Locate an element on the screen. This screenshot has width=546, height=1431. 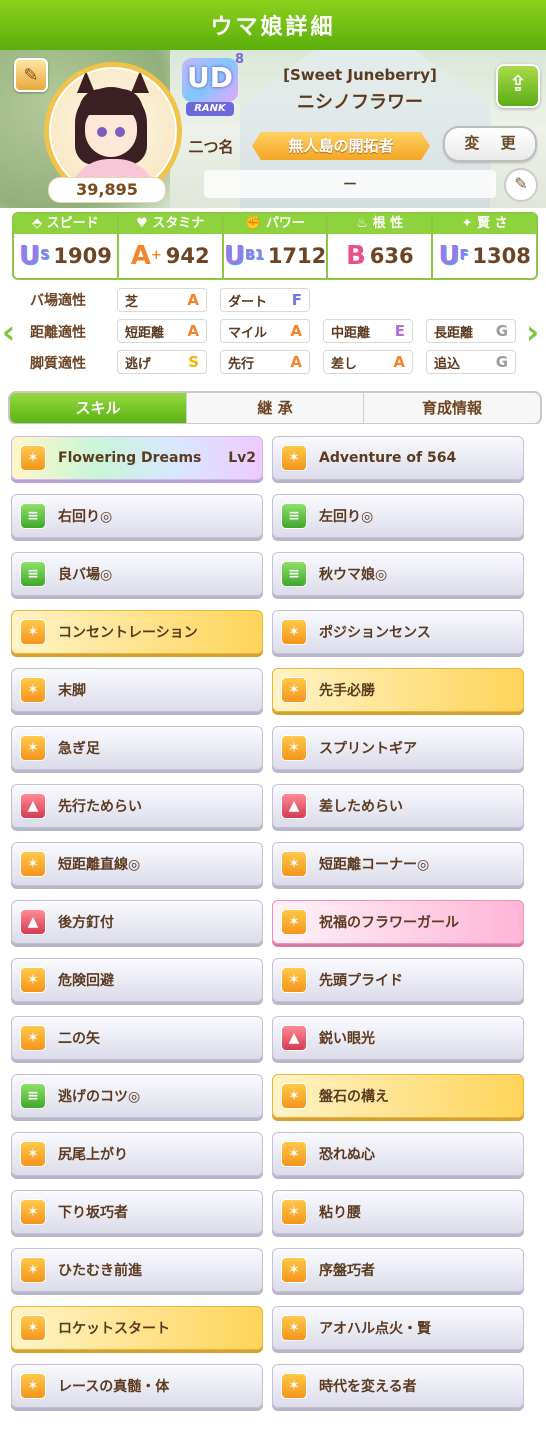
tab-training-info: 育成情報 is located at coordinates (452, 408).